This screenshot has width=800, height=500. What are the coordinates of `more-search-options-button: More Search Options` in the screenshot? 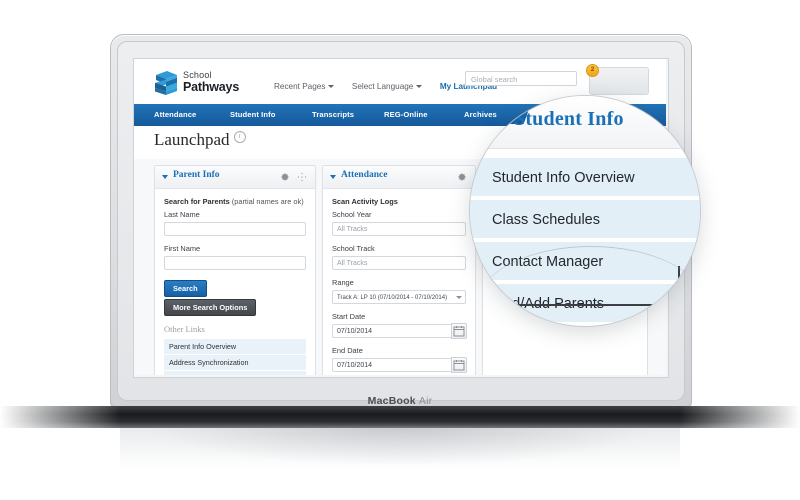 It's located at (210, 308).